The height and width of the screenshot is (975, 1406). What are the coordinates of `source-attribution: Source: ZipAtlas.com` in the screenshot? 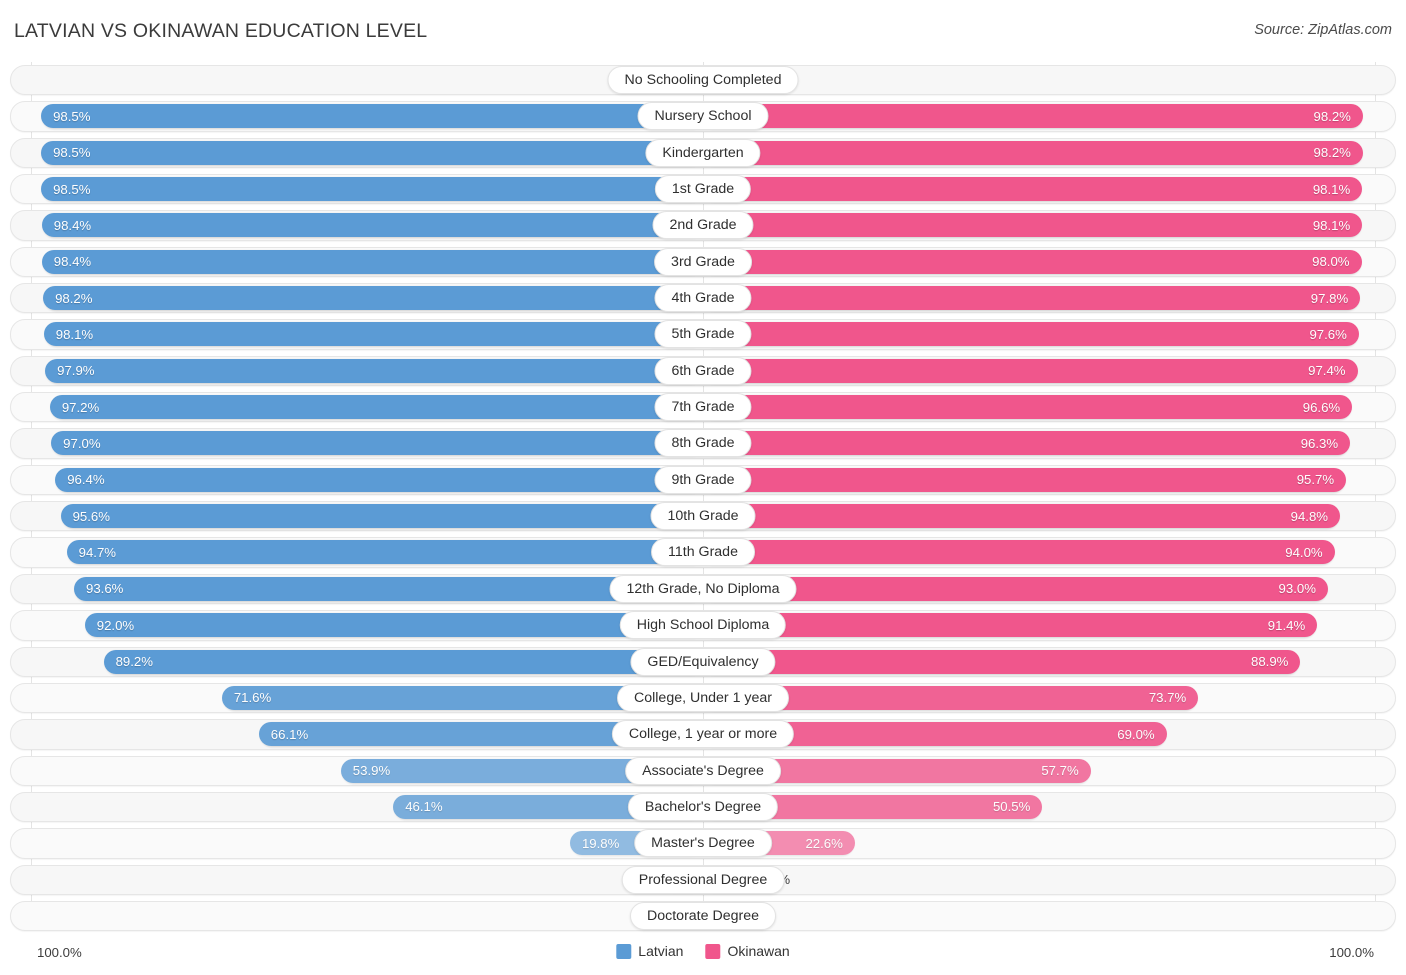 It's located at (1323, 30).